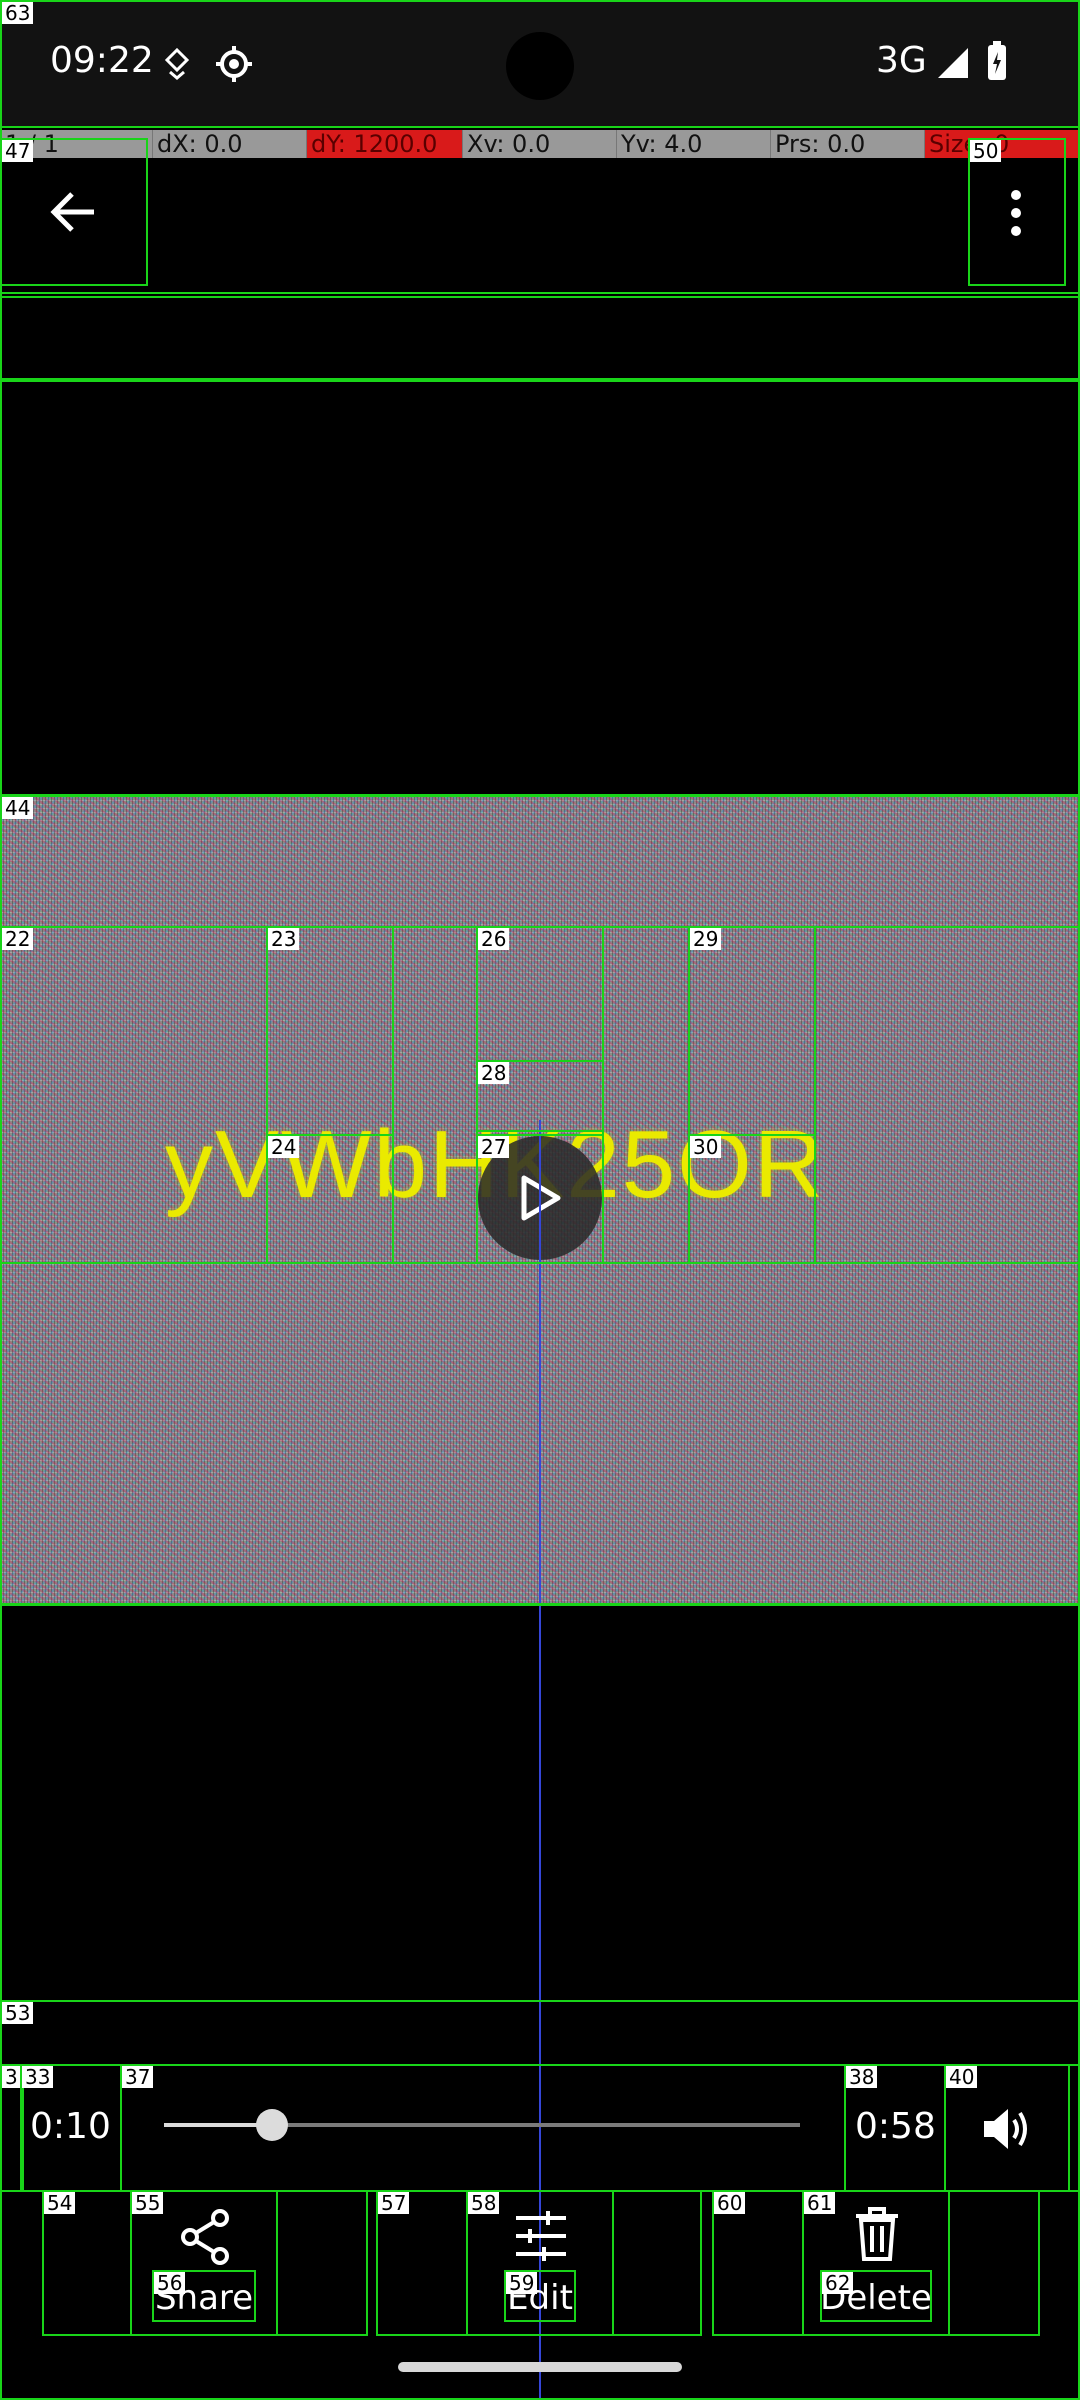  What do you see at coordinates (74, 212) in the screenshot?
I see `overlay-box-47: 47` at bounding box center [74, 212].